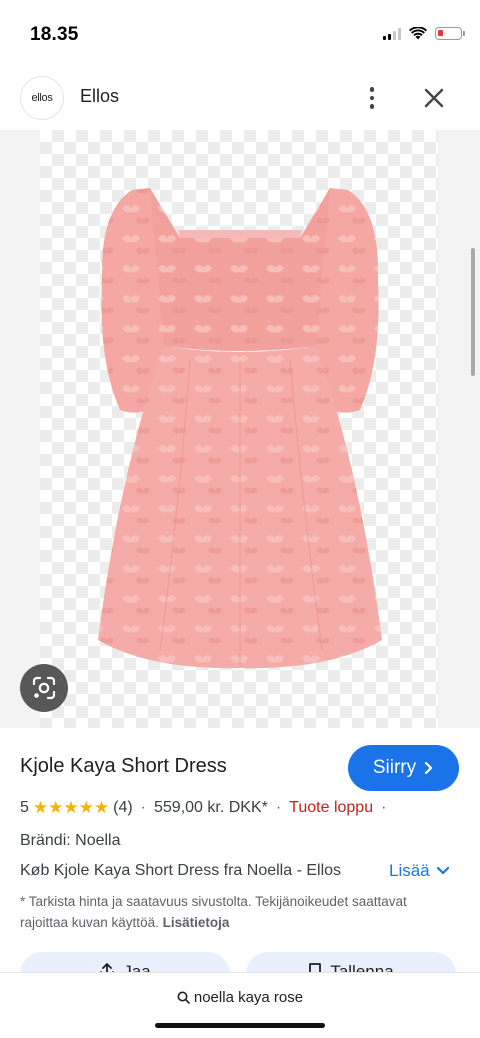 The width and height of the screenshot is (480, 1038). I want to click on chevron-down-icon, so click(442, 870).